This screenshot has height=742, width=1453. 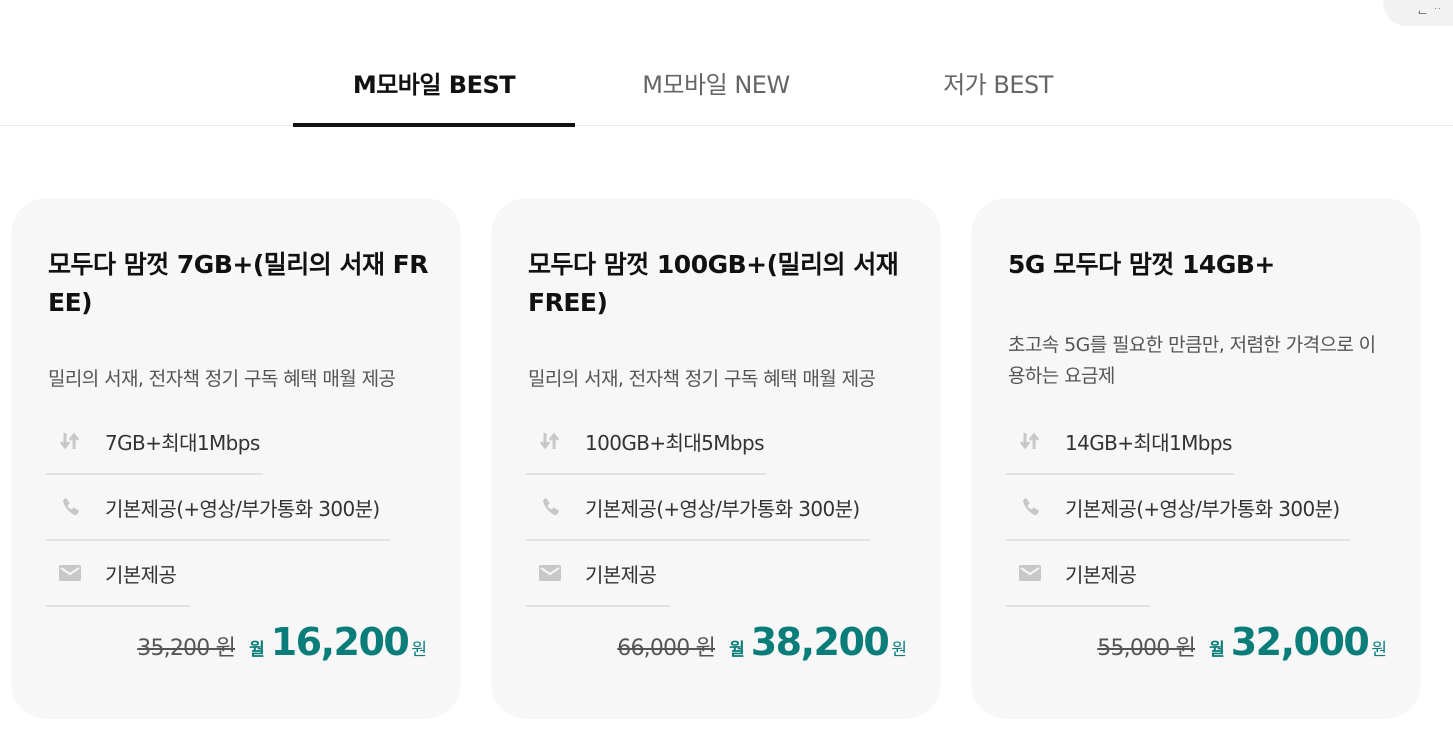 What do you see at coordinates (998, 82) in the screenshot?
I see `tab-budget-best: 저가 BEST` at bounding box center [998, 82].